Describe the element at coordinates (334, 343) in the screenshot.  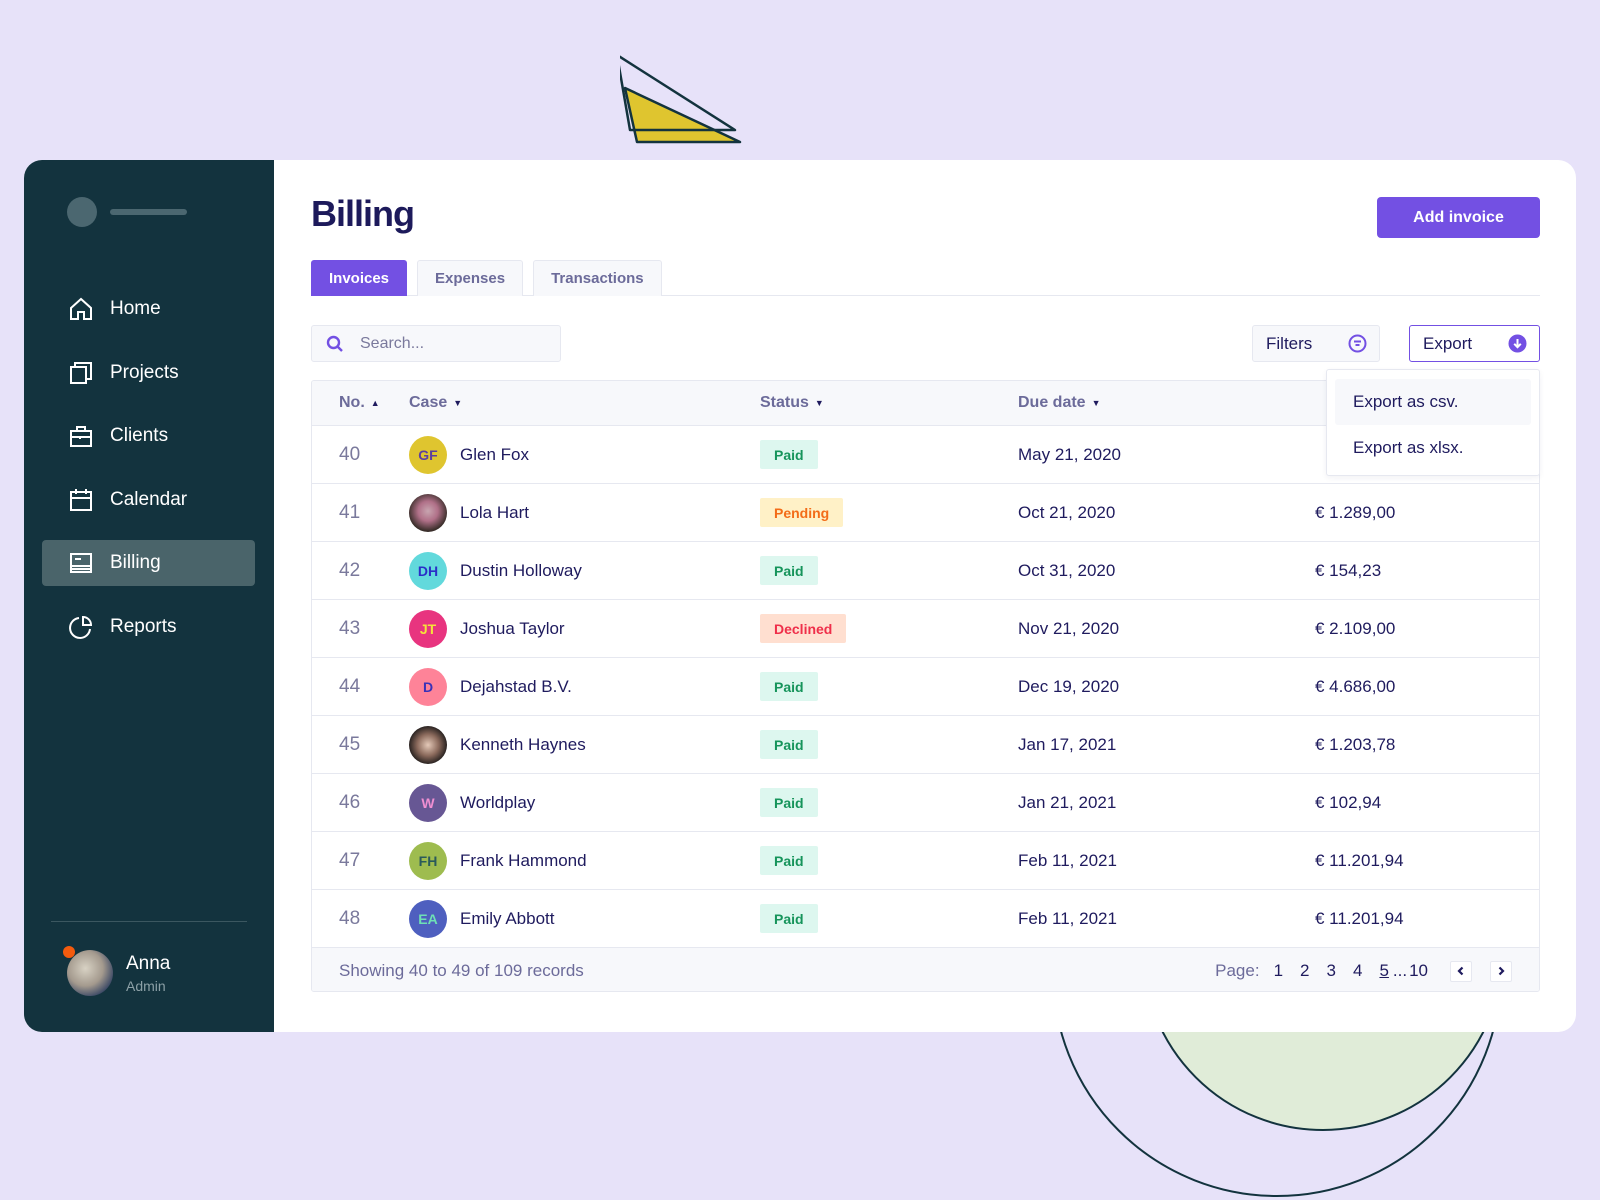
I see `search-icon` at that location.